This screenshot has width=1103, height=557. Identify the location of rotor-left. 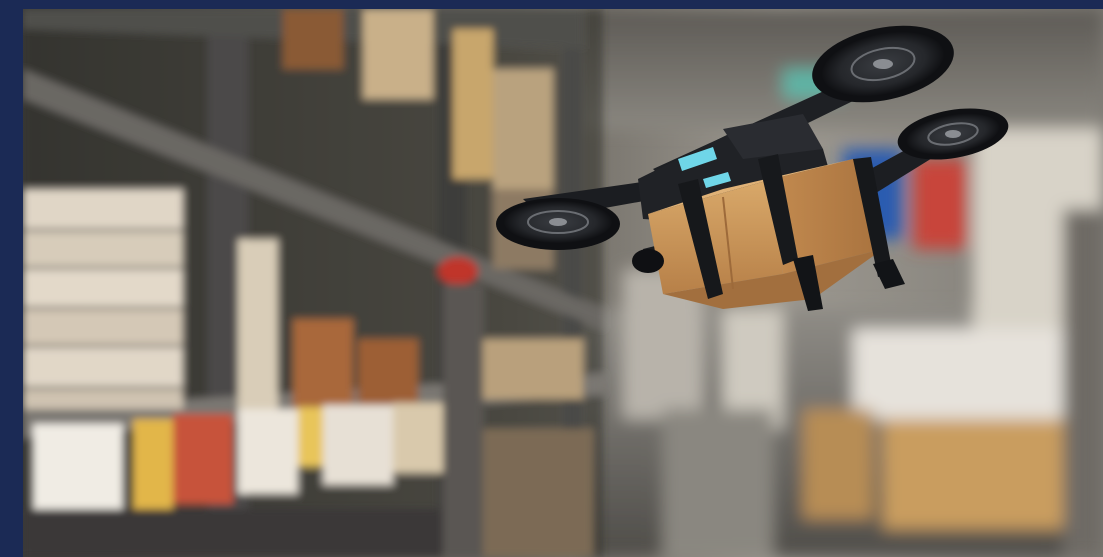
(558, 224).